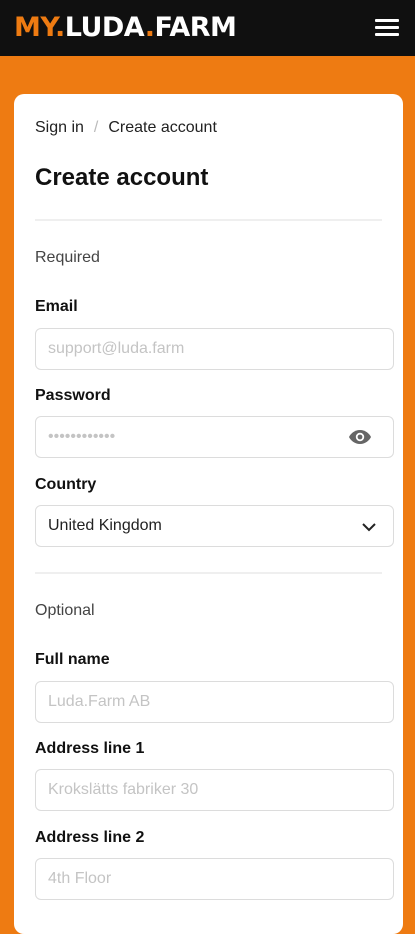 The height and width of the screenshot is (934, 415). What do you see at coordinates (67, 257) in the screenshot?
I see `required-section-label: Required` at bounding box center [67, 257].